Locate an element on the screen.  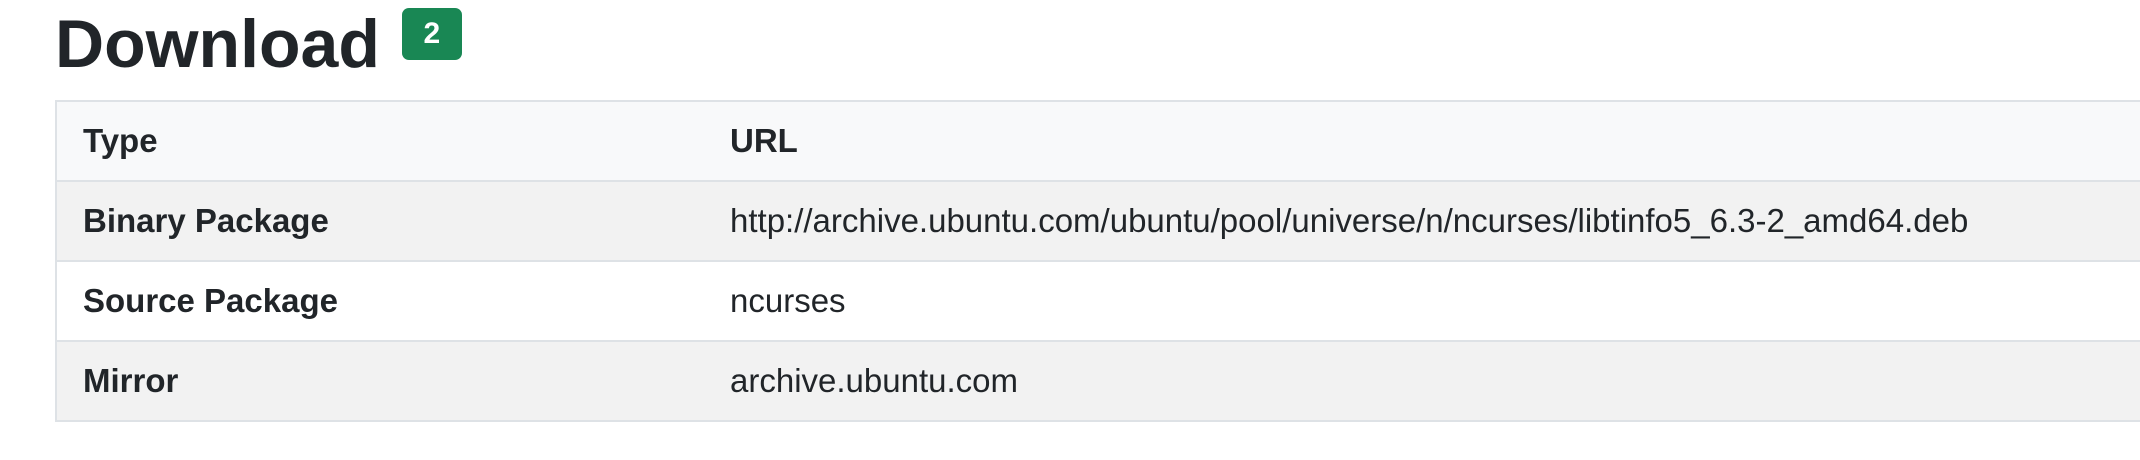
column-header-type: Type is located at coordinates (380, 141).